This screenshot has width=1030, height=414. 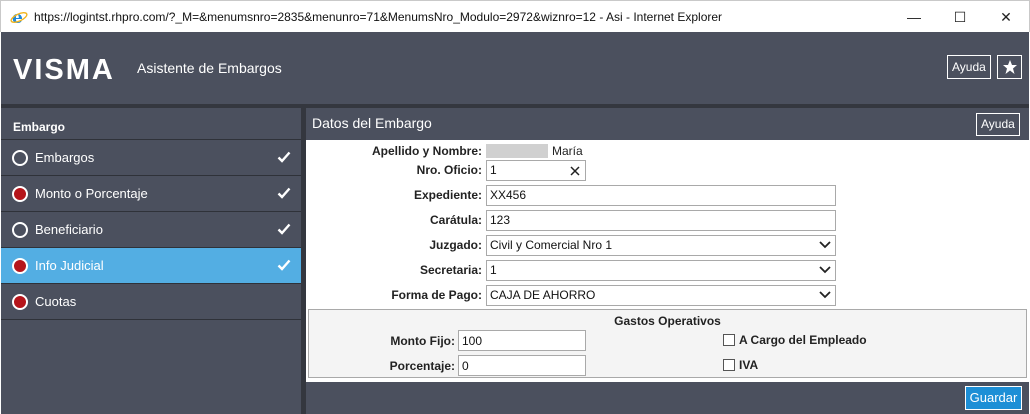 What do you see at coordinates (91, 193) in the screenshot?
I see `sidebar-item-label: Monto o Porcentaje` at bounding box center [91, 193].